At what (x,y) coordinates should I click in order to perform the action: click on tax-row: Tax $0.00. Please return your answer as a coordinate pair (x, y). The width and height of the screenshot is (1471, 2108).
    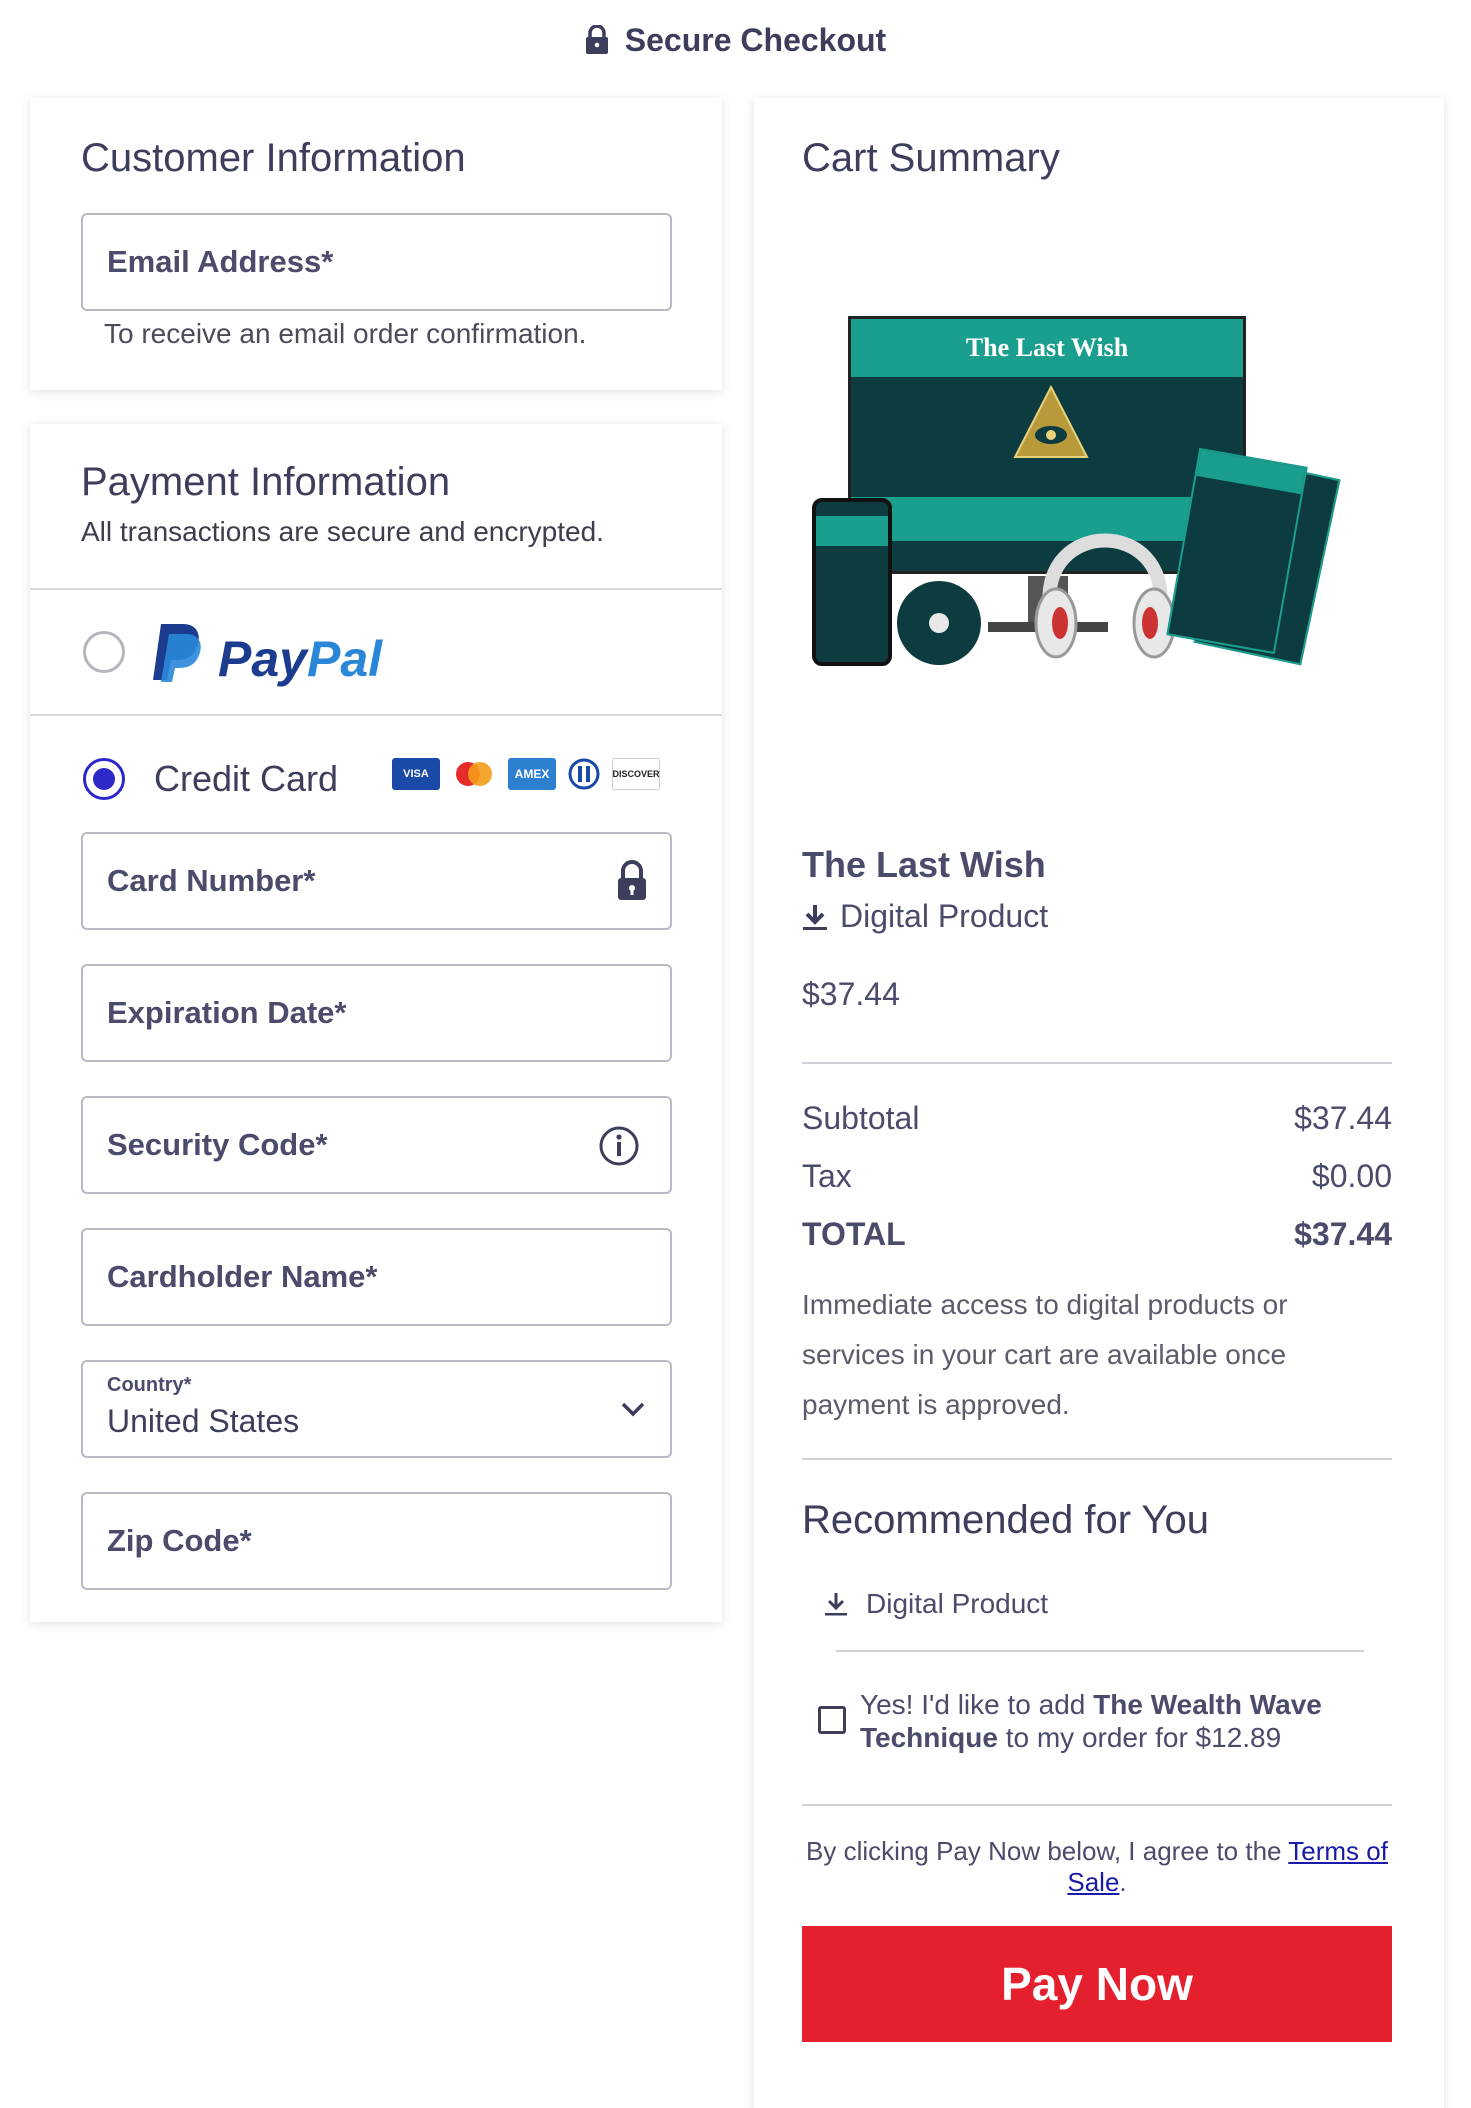
    Looking at the image, I should click on (1097, 1176).